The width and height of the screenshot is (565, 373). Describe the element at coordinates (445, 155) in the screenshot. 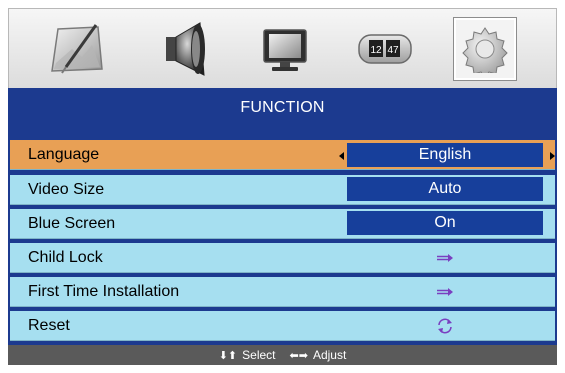

I see `language-value: English` at that location.